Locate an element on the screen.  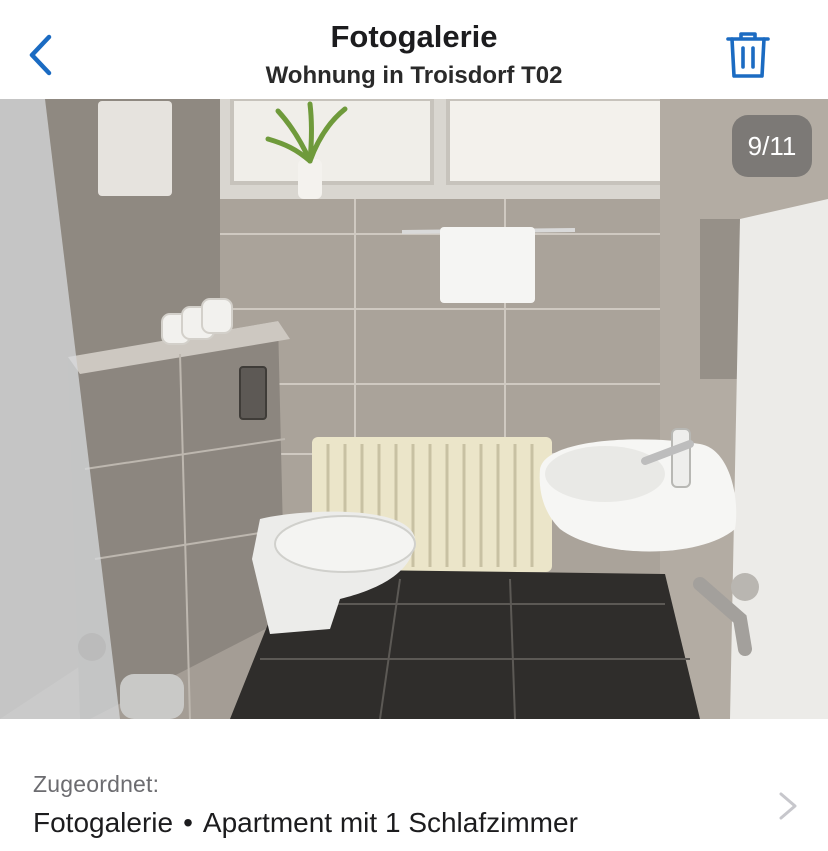
assignment-value: Fotogalerie • Apartment mit 1 Schlafzimmer is located at coordinates (305, 823).